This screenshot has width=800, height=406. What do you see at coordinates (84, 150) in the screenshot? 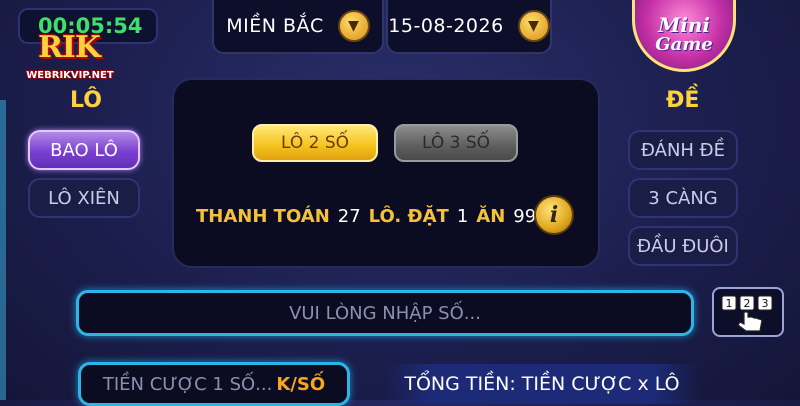
I see `bao-lo-button: BAO LÔ` at bounding box center [84, 150].